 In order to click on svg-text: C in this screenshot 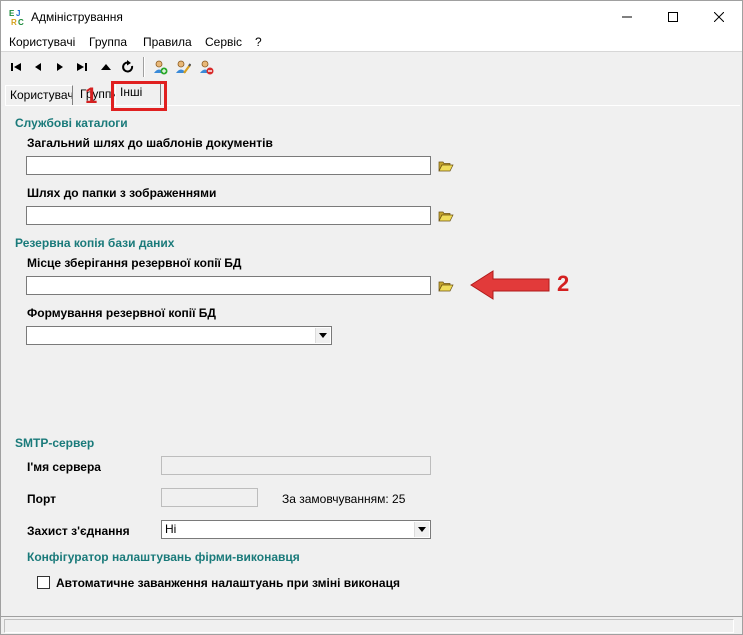, I will do `click(21, 22)`.